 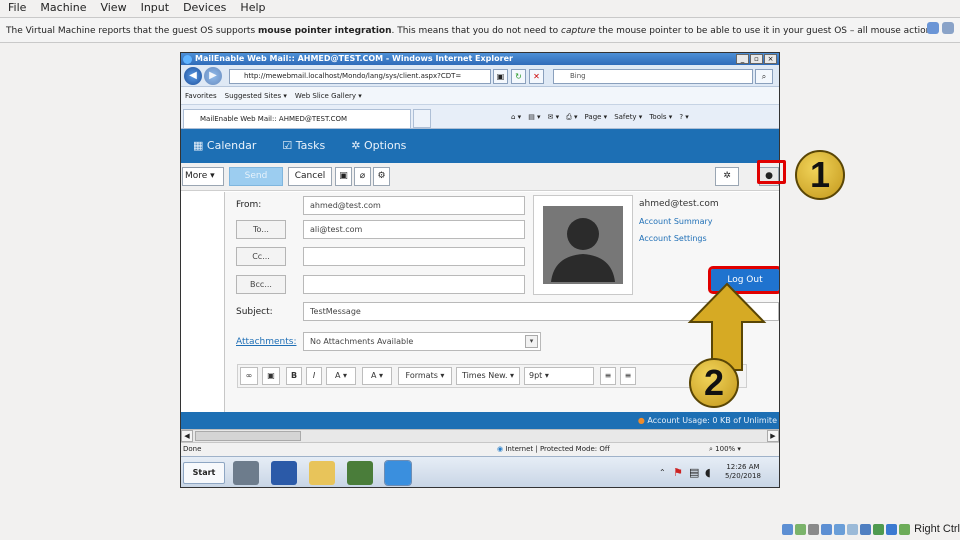 What do you see at coordinates (742, 59) in the screenshot?
I see `minimize-icon: _` at bounding box center [742, 59].